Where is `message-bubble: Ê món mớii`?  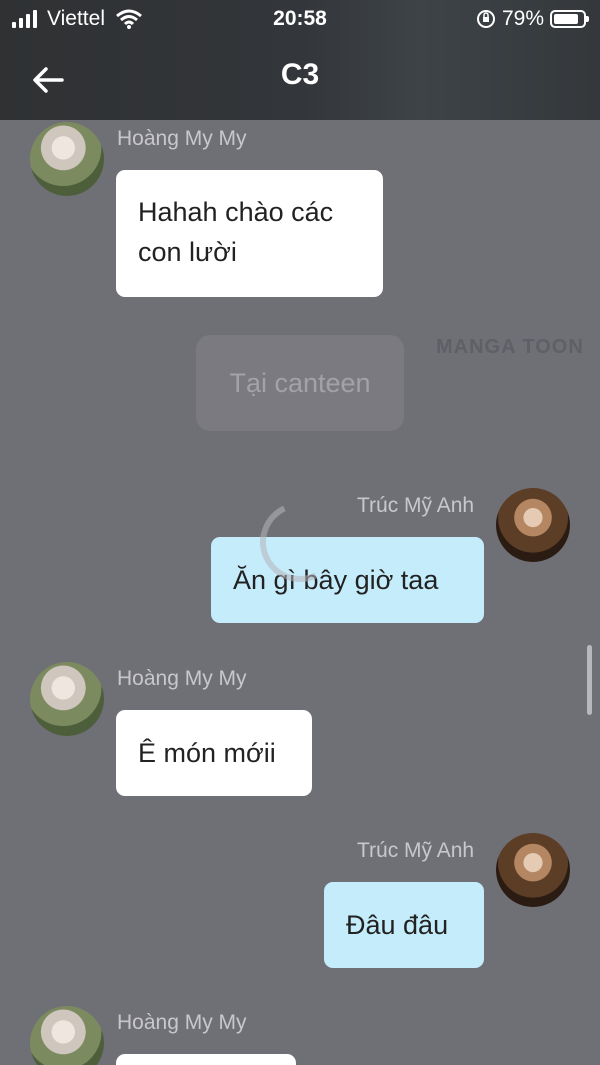 message-bubble: Ê món mớii is located at coordinates (214, 753).